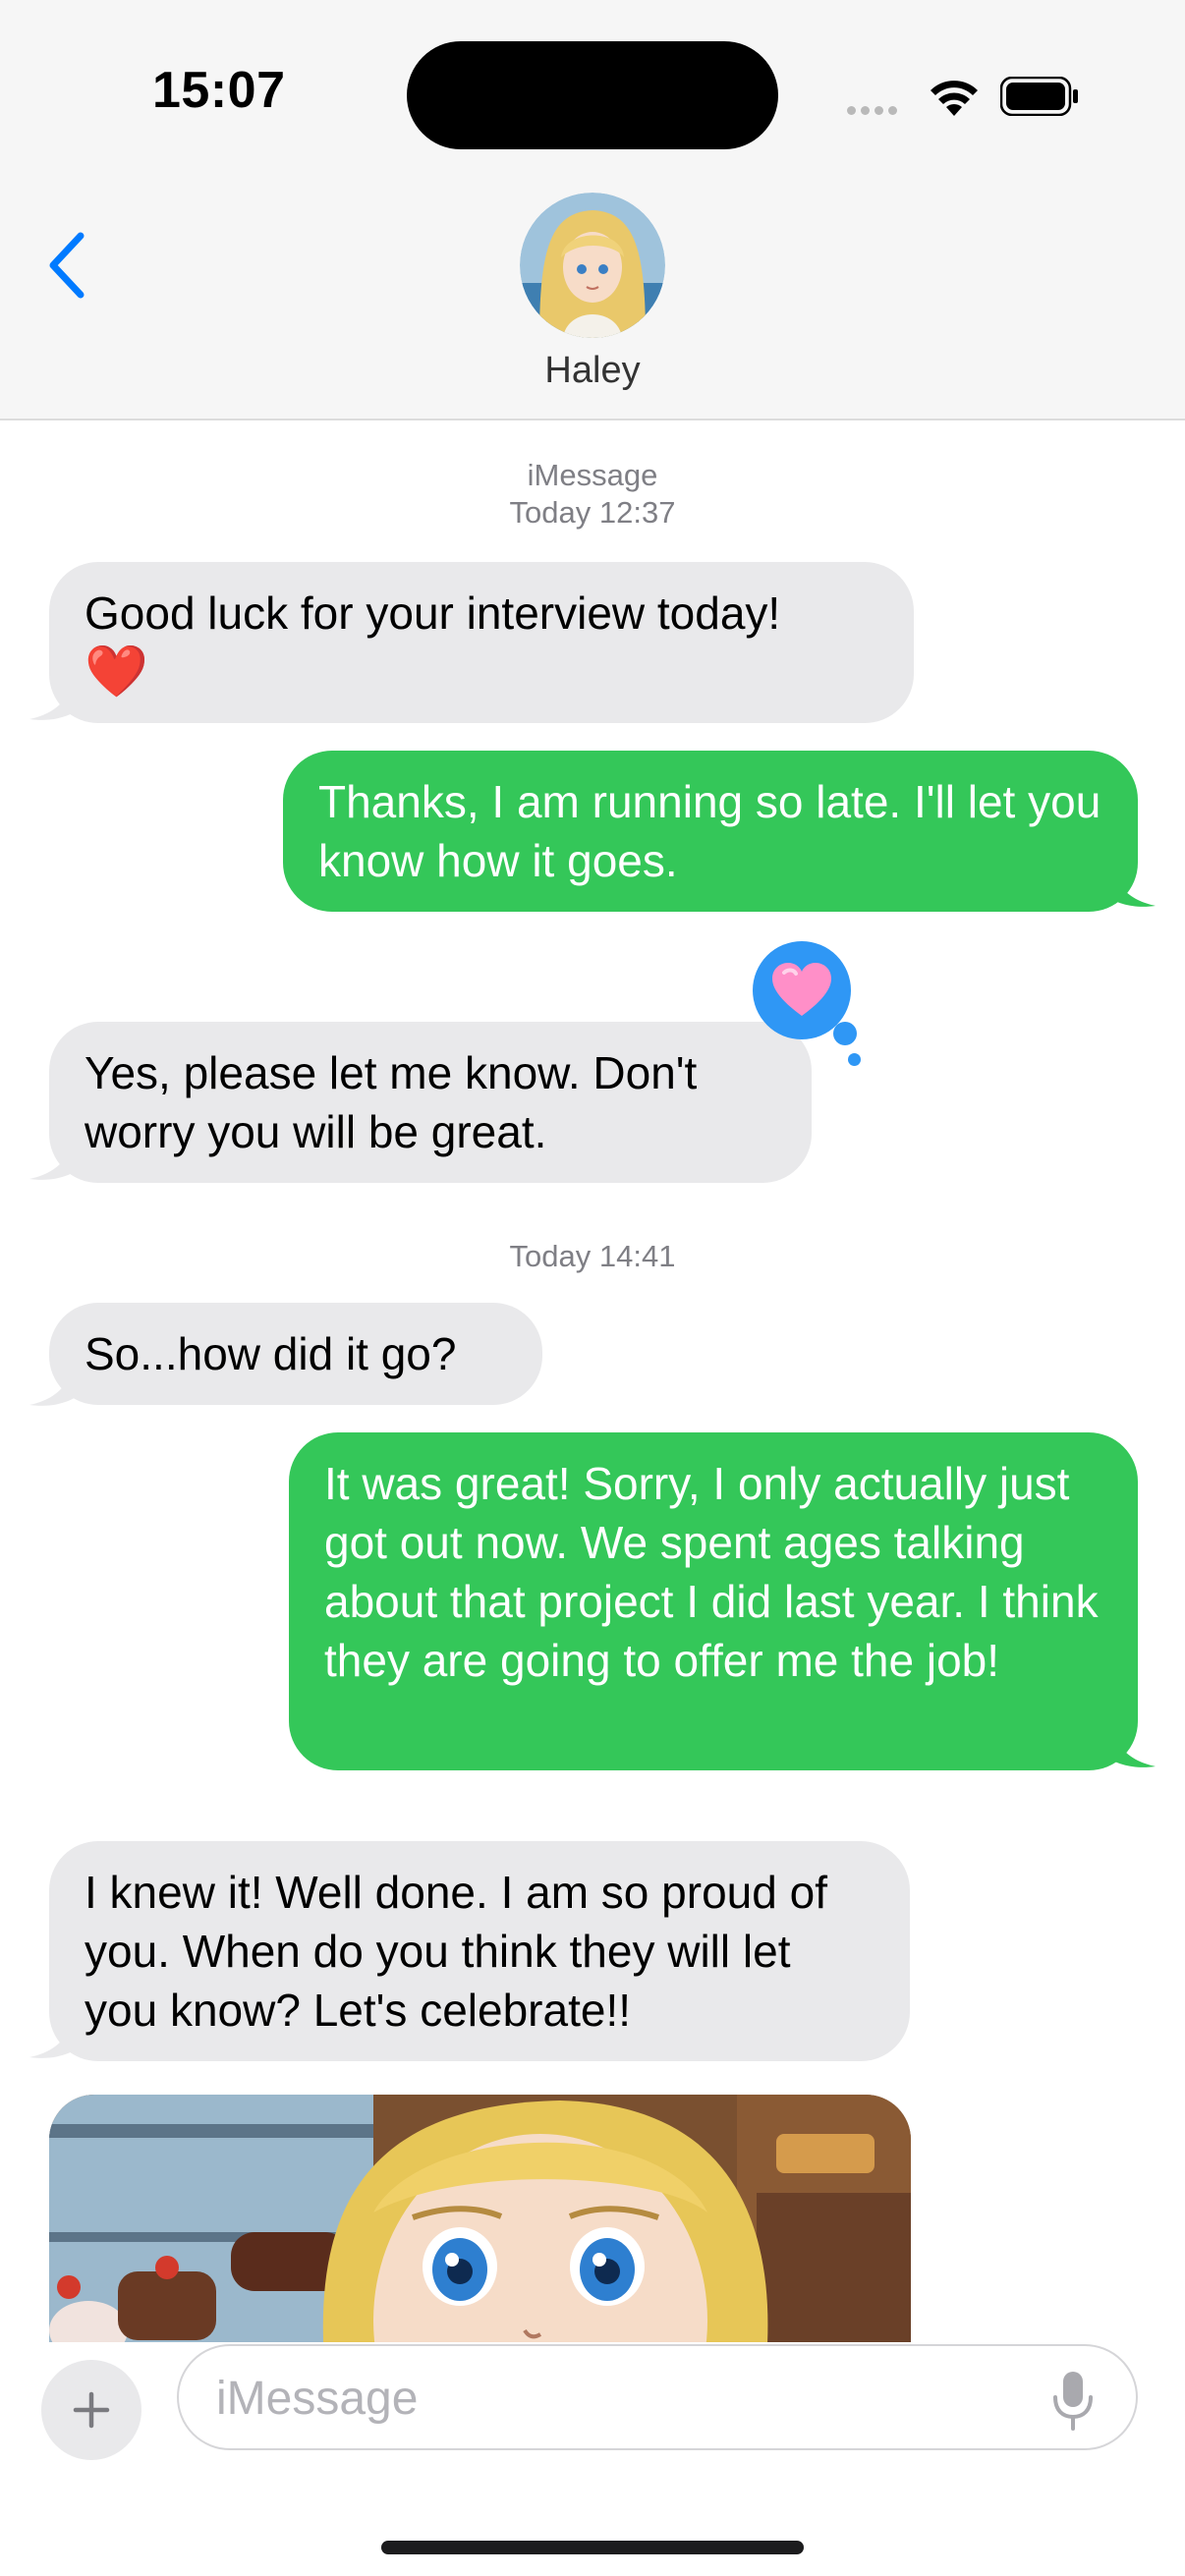 The height and width of the screenshot is (2576, 1185). I want to click on image-message, so click(480, 2227).